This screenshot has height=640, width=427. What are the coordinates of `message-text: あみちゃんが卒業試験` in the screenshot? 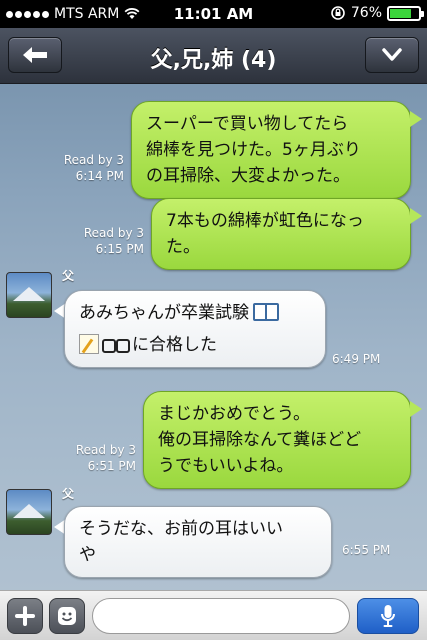 It's located at (164, 313).